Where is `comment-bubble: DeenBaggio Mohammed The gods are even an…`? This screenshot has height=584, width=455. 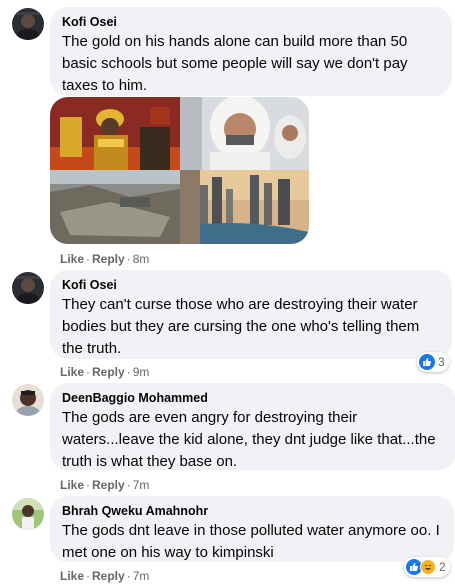 comment-bubble: DeenBaggio Mohammed The gods are even an… is located at coordinates (252, 426).